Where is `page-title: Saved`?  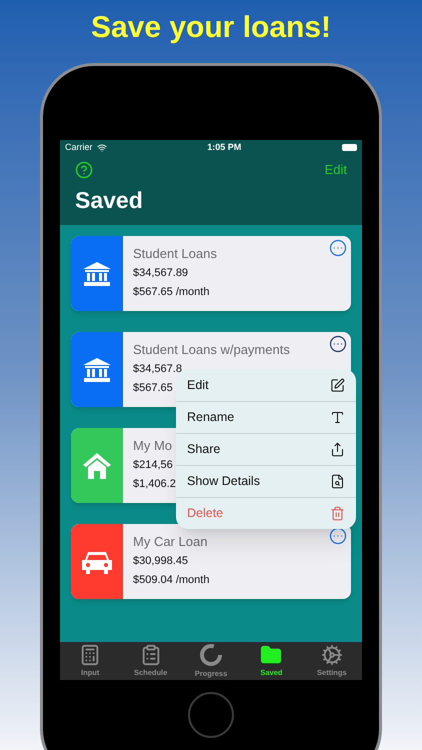
page-title: Saved is located at coordinates (109, 200).